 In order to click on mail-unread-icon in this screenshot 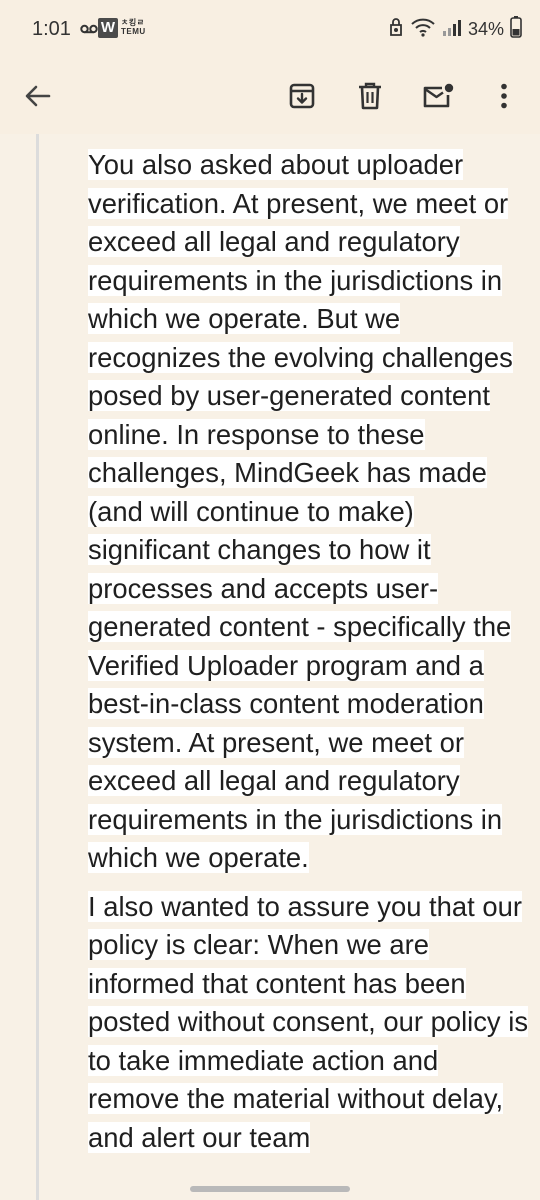, I will do `click(438, 95)`.